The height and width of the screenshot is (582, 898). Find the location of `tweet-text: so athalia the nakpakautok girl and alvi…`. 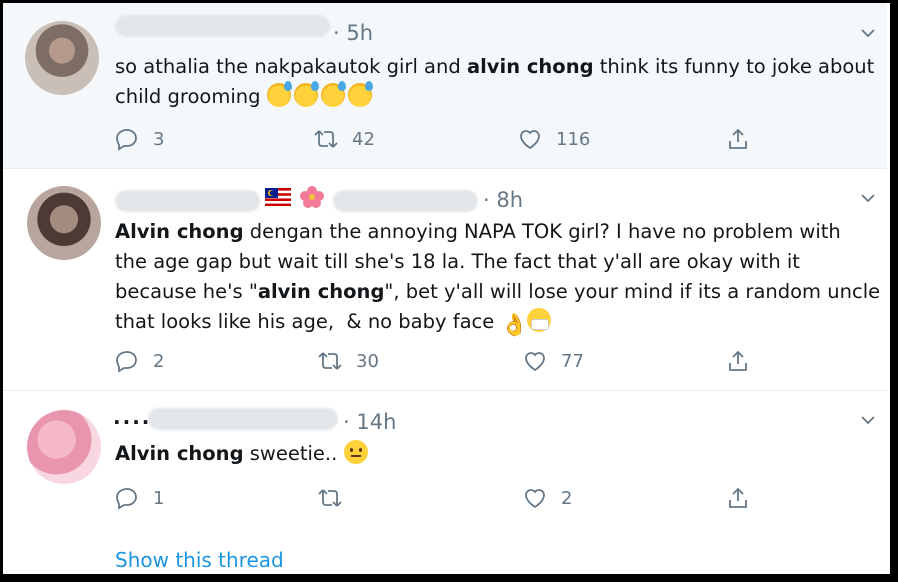

tweet-text: so athalia the nakpakautok girl and alvi… is located at coordinates (500, 82).